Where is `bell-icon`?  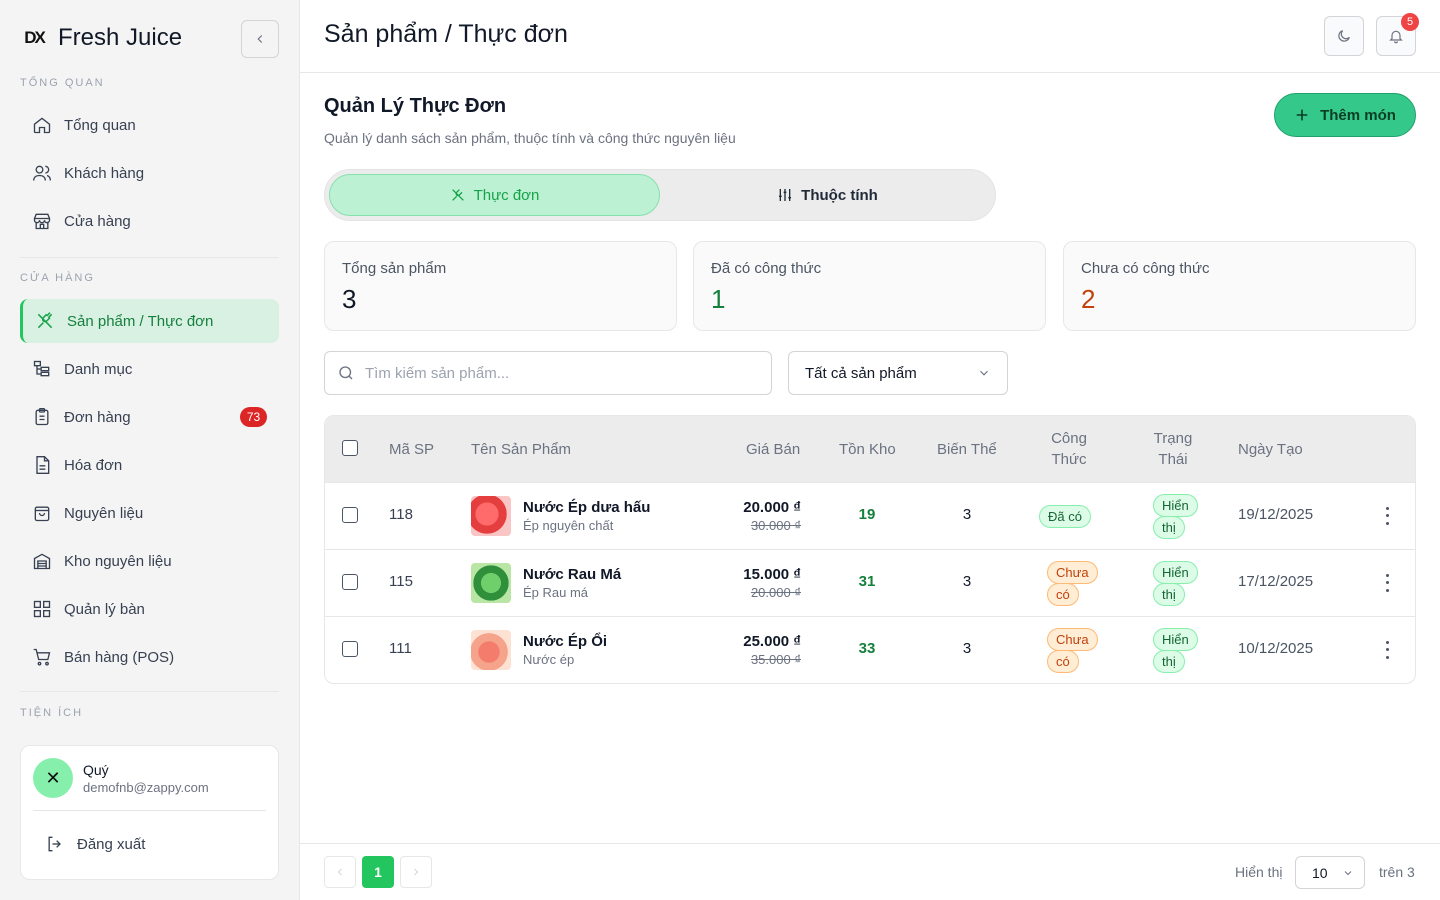 bell-icon is located at coordinates (1396, 37).